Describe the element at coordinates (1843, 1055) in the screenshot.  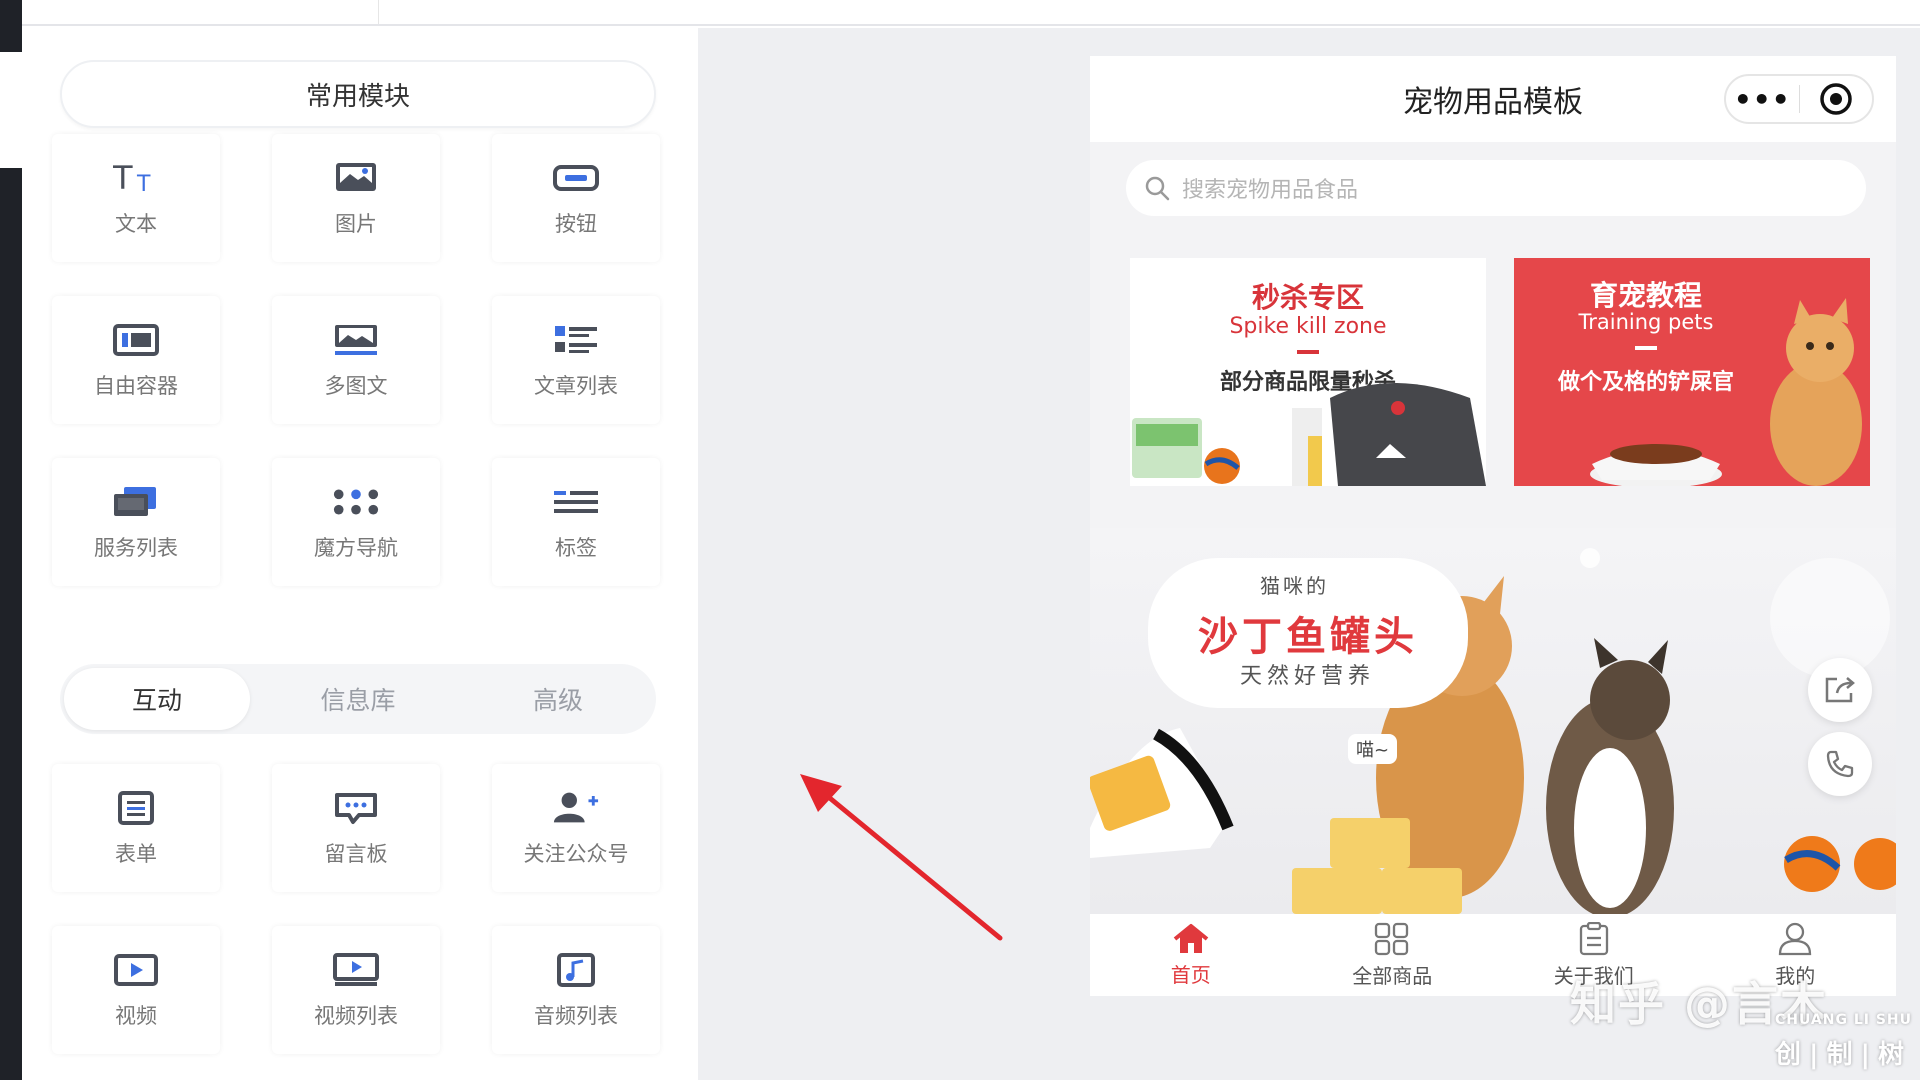
I see `logo-cn-text: 创|制|树` at that location.